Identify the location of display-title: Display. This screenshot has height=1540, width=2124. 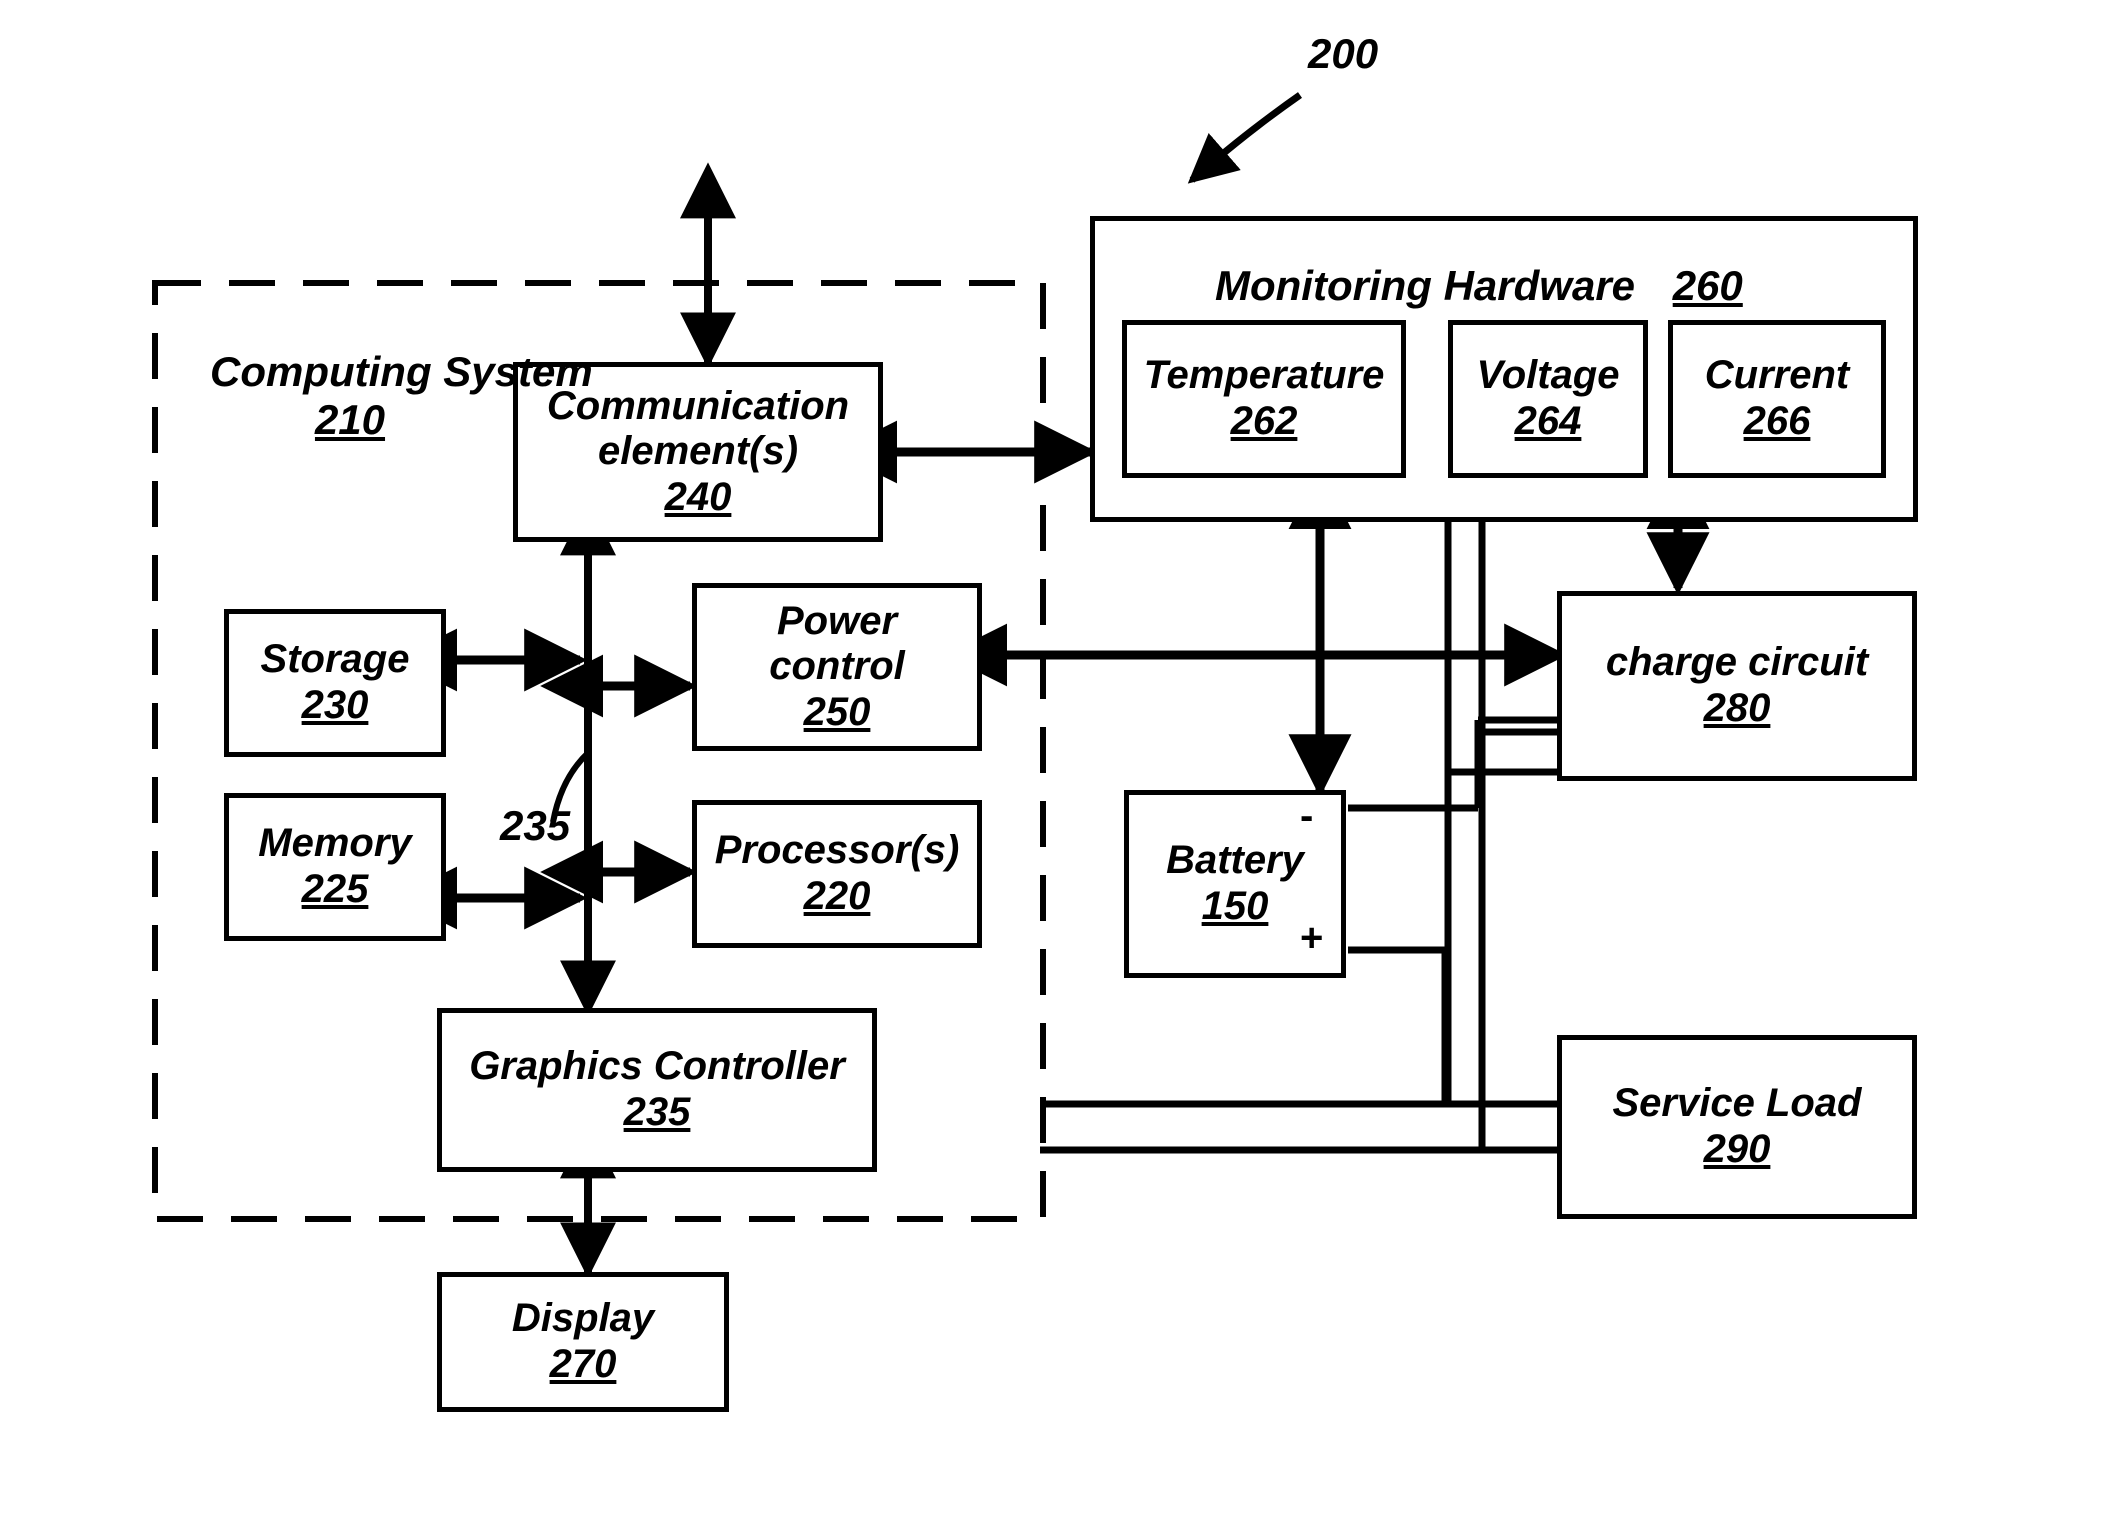
(583, 1318).